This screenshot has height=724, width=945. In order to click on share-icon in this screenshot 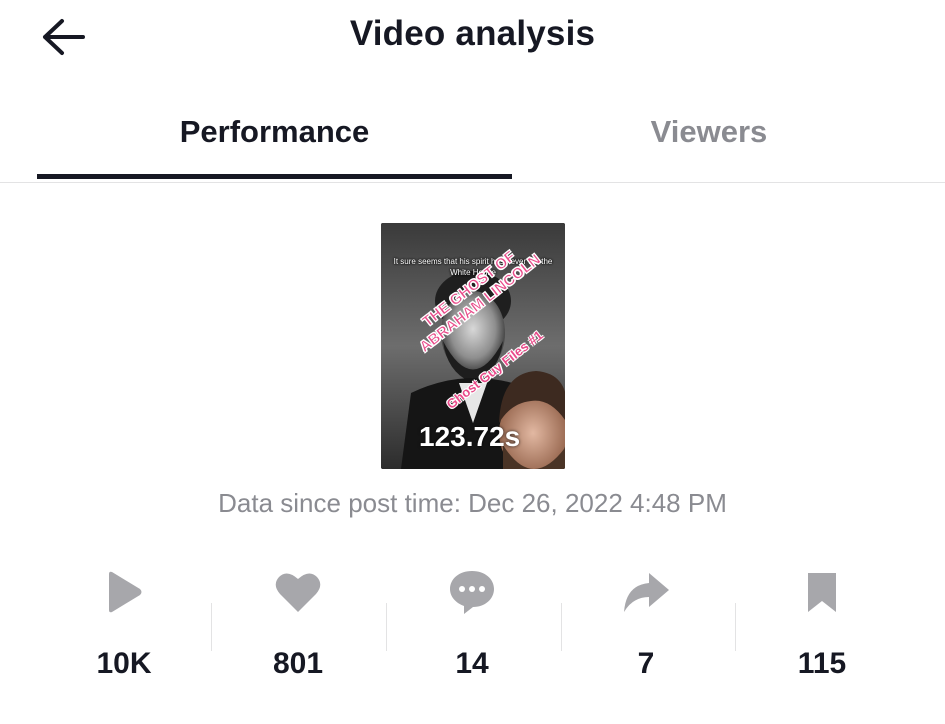, I will do `click(646, 594)`.